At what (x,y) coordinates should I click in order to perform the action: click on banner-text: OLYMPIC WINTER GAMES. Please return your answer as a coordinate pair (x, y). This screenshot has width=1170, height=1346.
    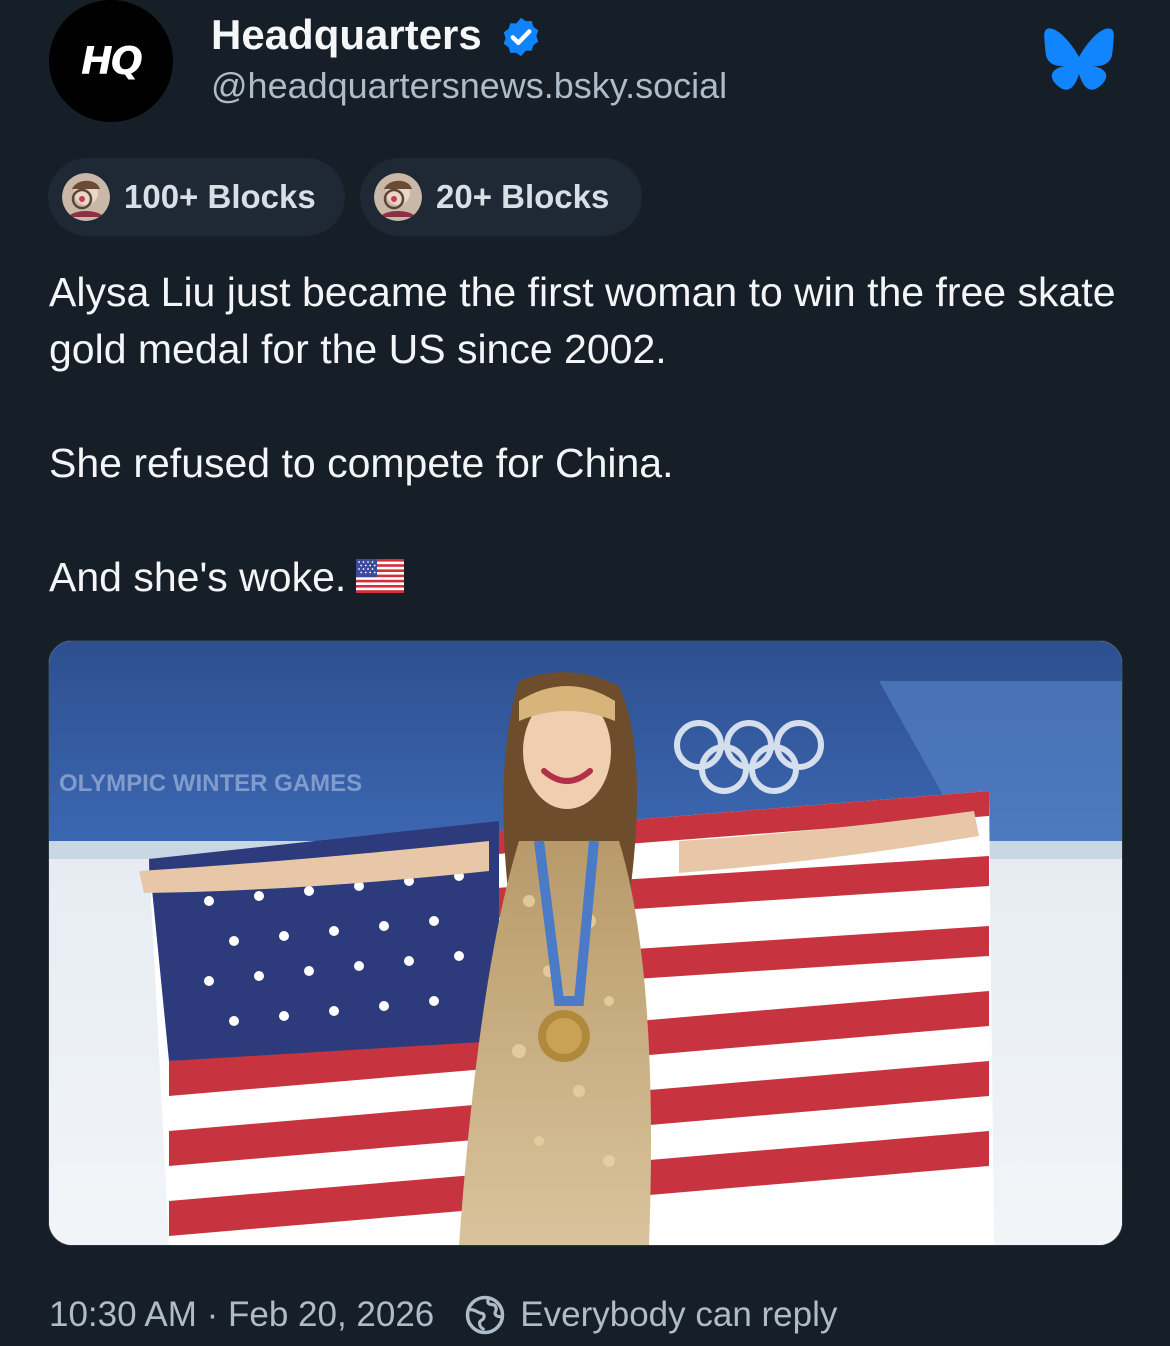
    Looking at the image, I should click on (210, 783).